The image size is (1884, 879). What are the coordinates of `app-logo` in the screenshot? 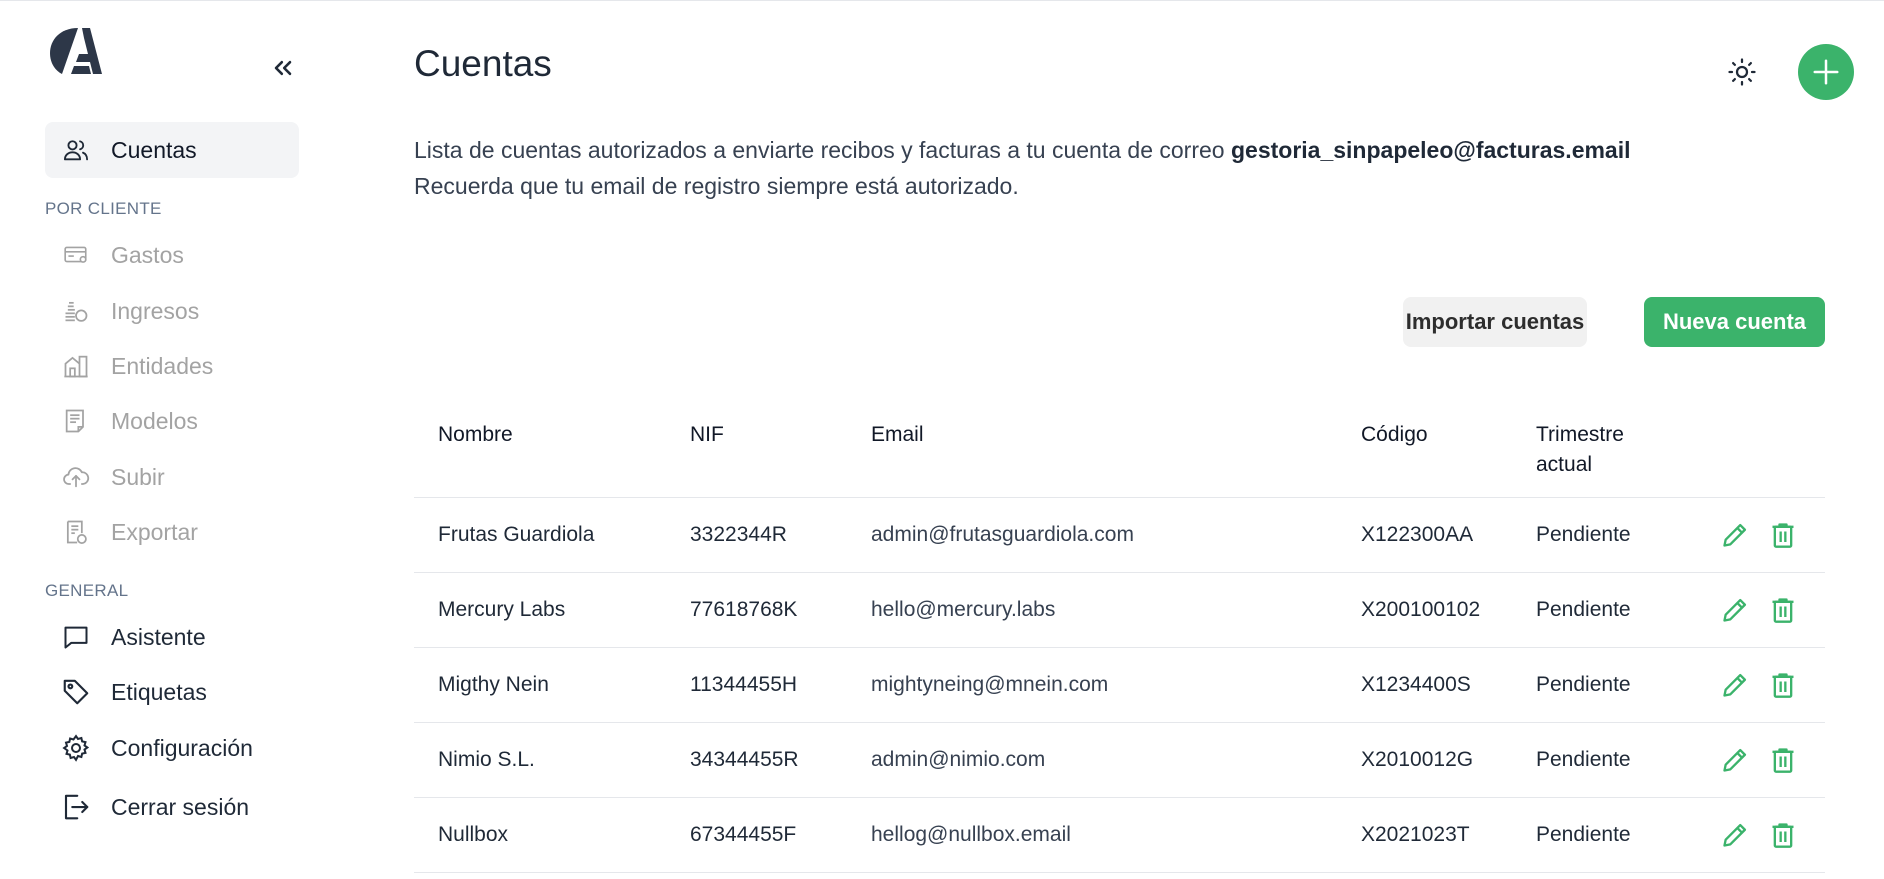 It's located at (76, 51).